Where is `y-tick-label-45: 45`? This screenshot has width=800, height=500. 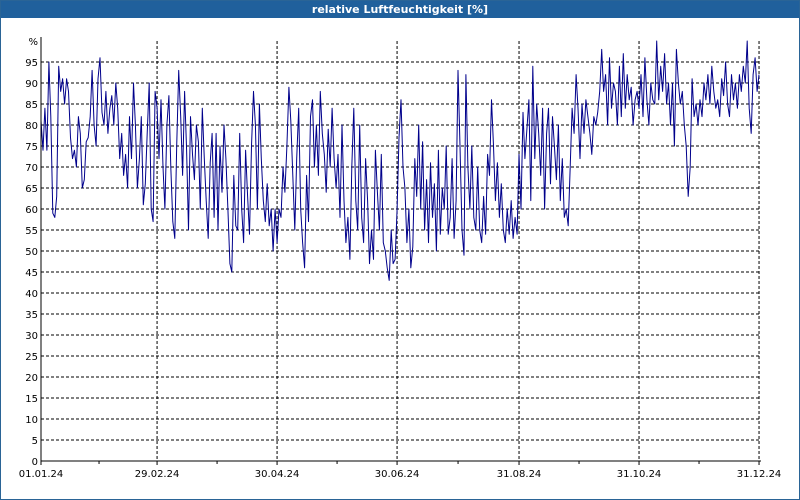
y-tick-label-45: 45 is located at coordinates (31, 273).